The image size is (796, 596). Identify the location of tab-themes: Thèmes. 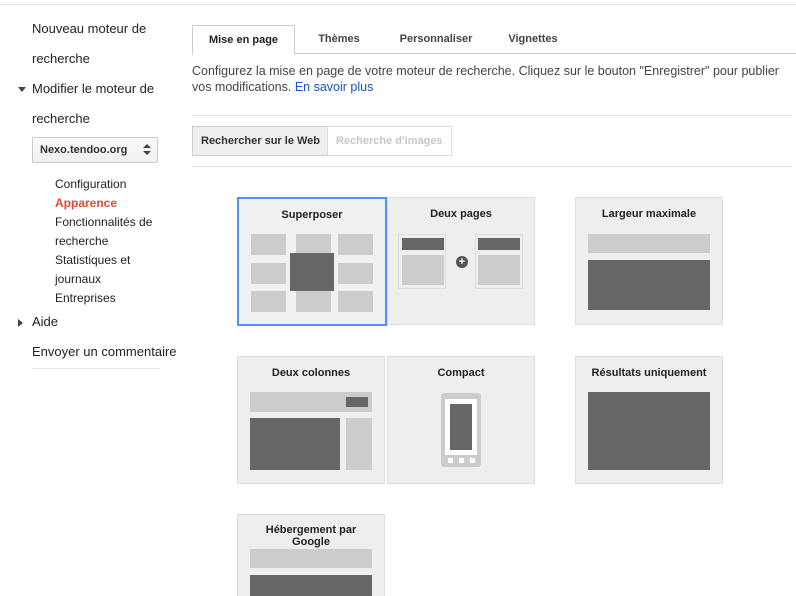
(339, 39).